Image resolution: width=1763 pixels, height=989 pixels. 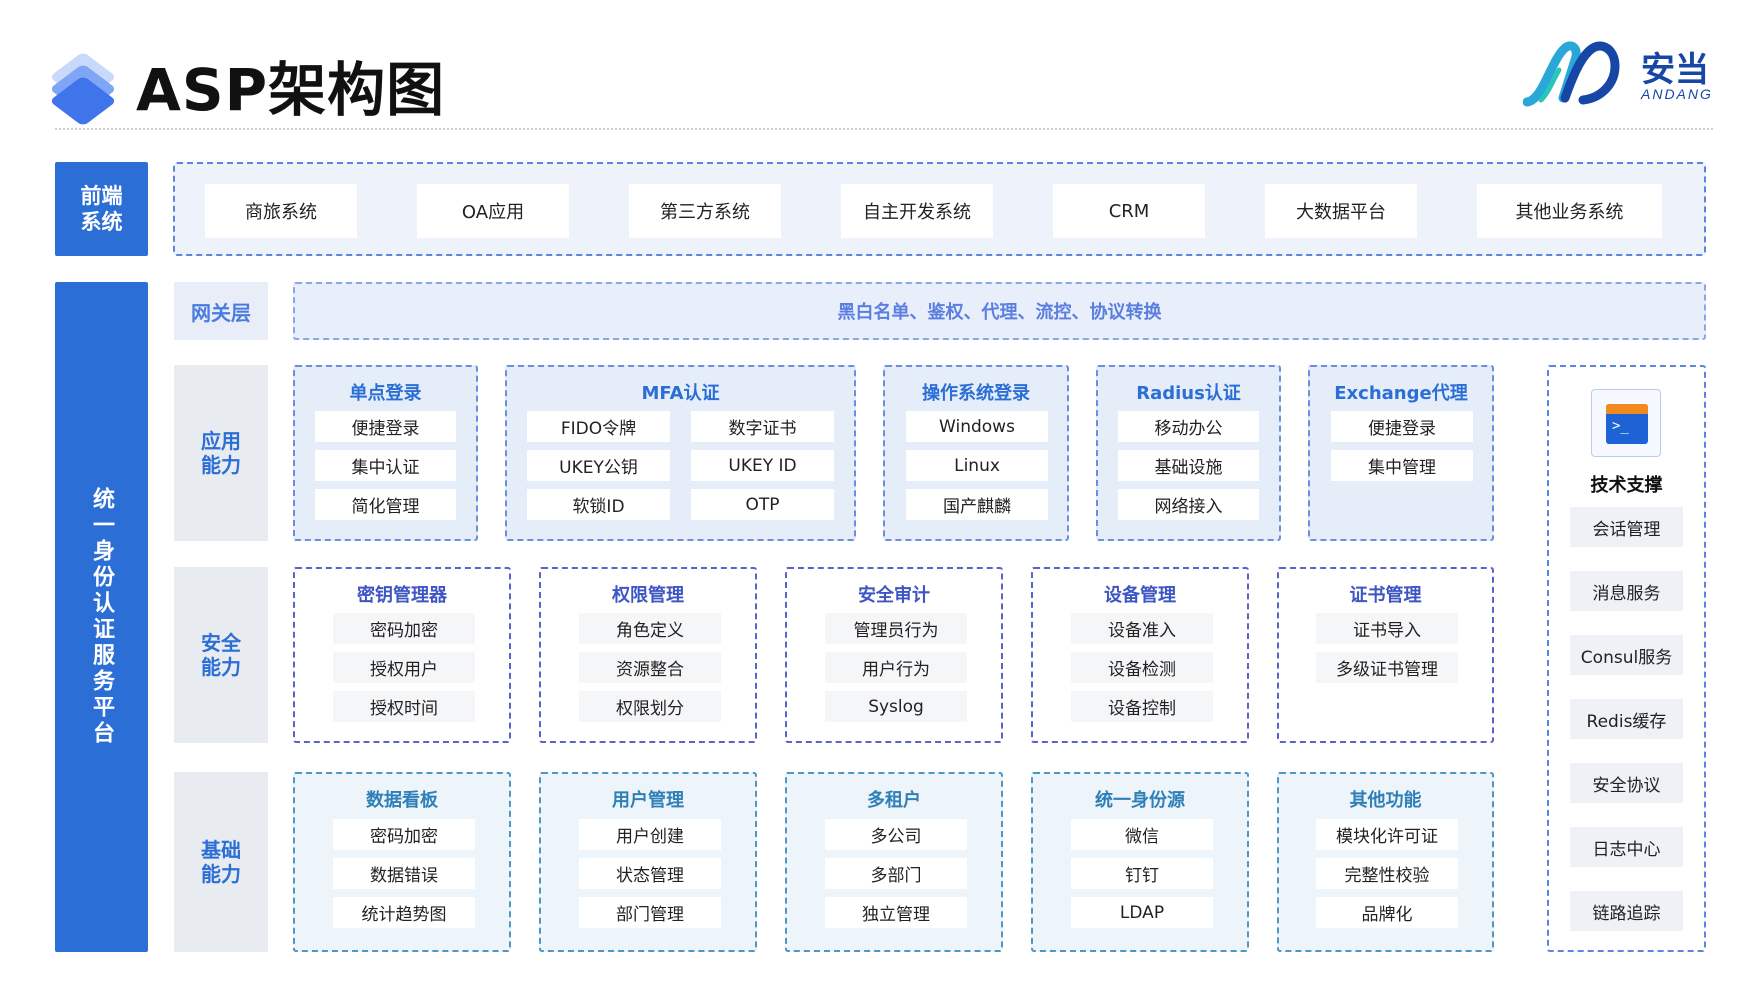 I want to click on group-permission: 权限管理 角色定义 资源整合 权限划分, so click(x=648, y=655).